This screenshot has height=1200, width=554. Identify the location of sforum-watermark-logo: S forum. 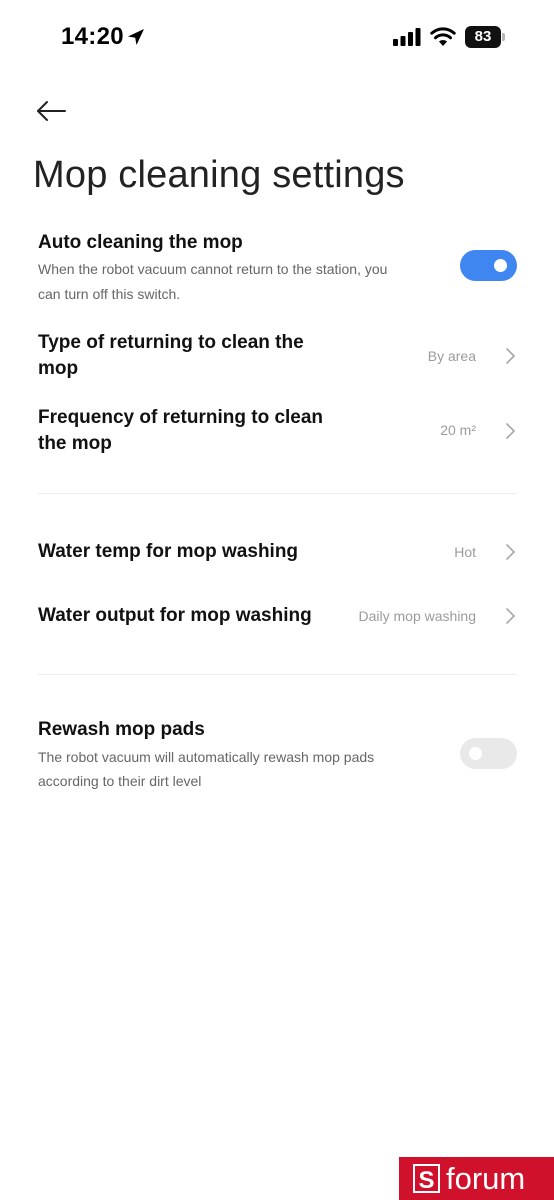
(476, 1178).